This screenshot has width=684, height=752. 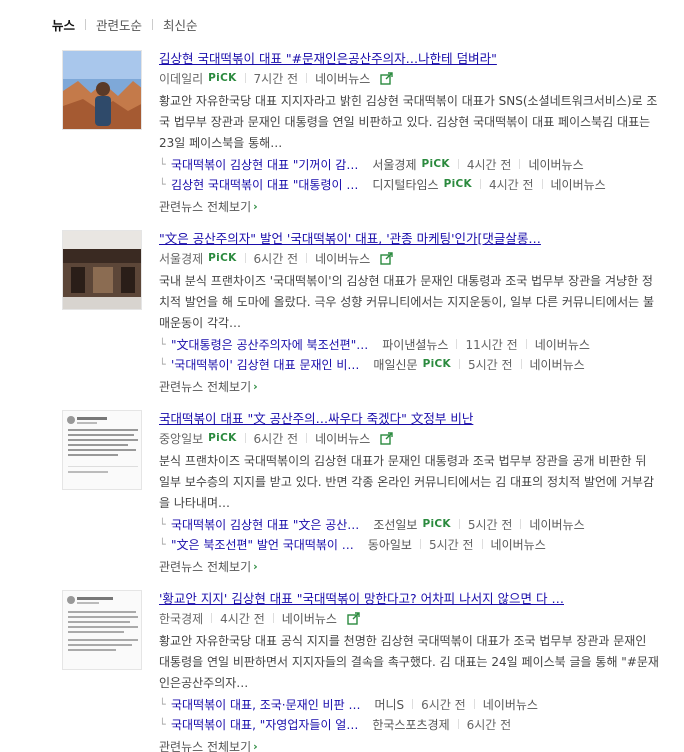 I want to click on related-news-item: └ "文은 북조선편" 발언 국대떡볶이 … 동아일보 5시간 전 네이버뉴스, so click(x=409, y=544).